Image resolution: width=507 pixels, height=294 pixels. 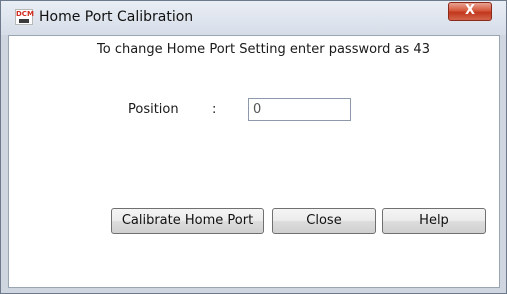 What do you see at coordinates (187, 221) in the screenshot?
I see `calibrate-home-port-button: Calibrate Home Port` at bounding box center [187, 221].